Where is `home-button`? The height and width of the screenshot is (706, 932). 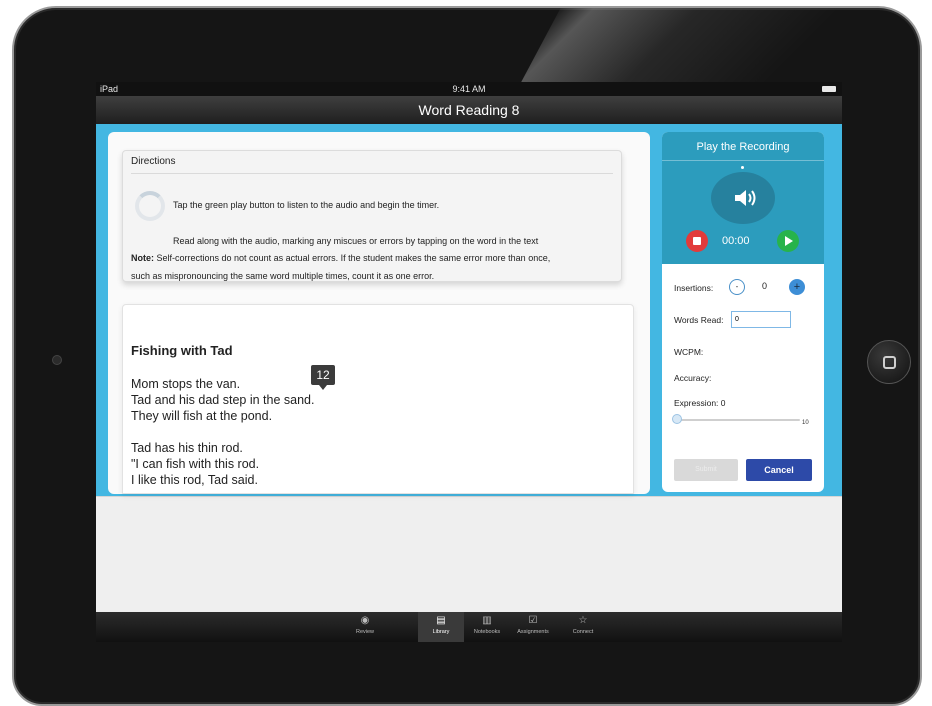 home-button is located at coordinates (889, 362).